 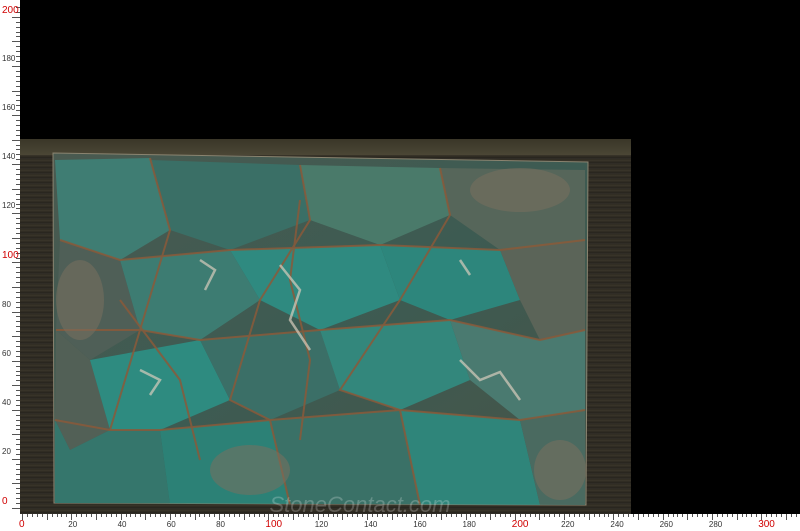 I want to click on horizontal-ruler-label: 260, so click(x=666, y=524).